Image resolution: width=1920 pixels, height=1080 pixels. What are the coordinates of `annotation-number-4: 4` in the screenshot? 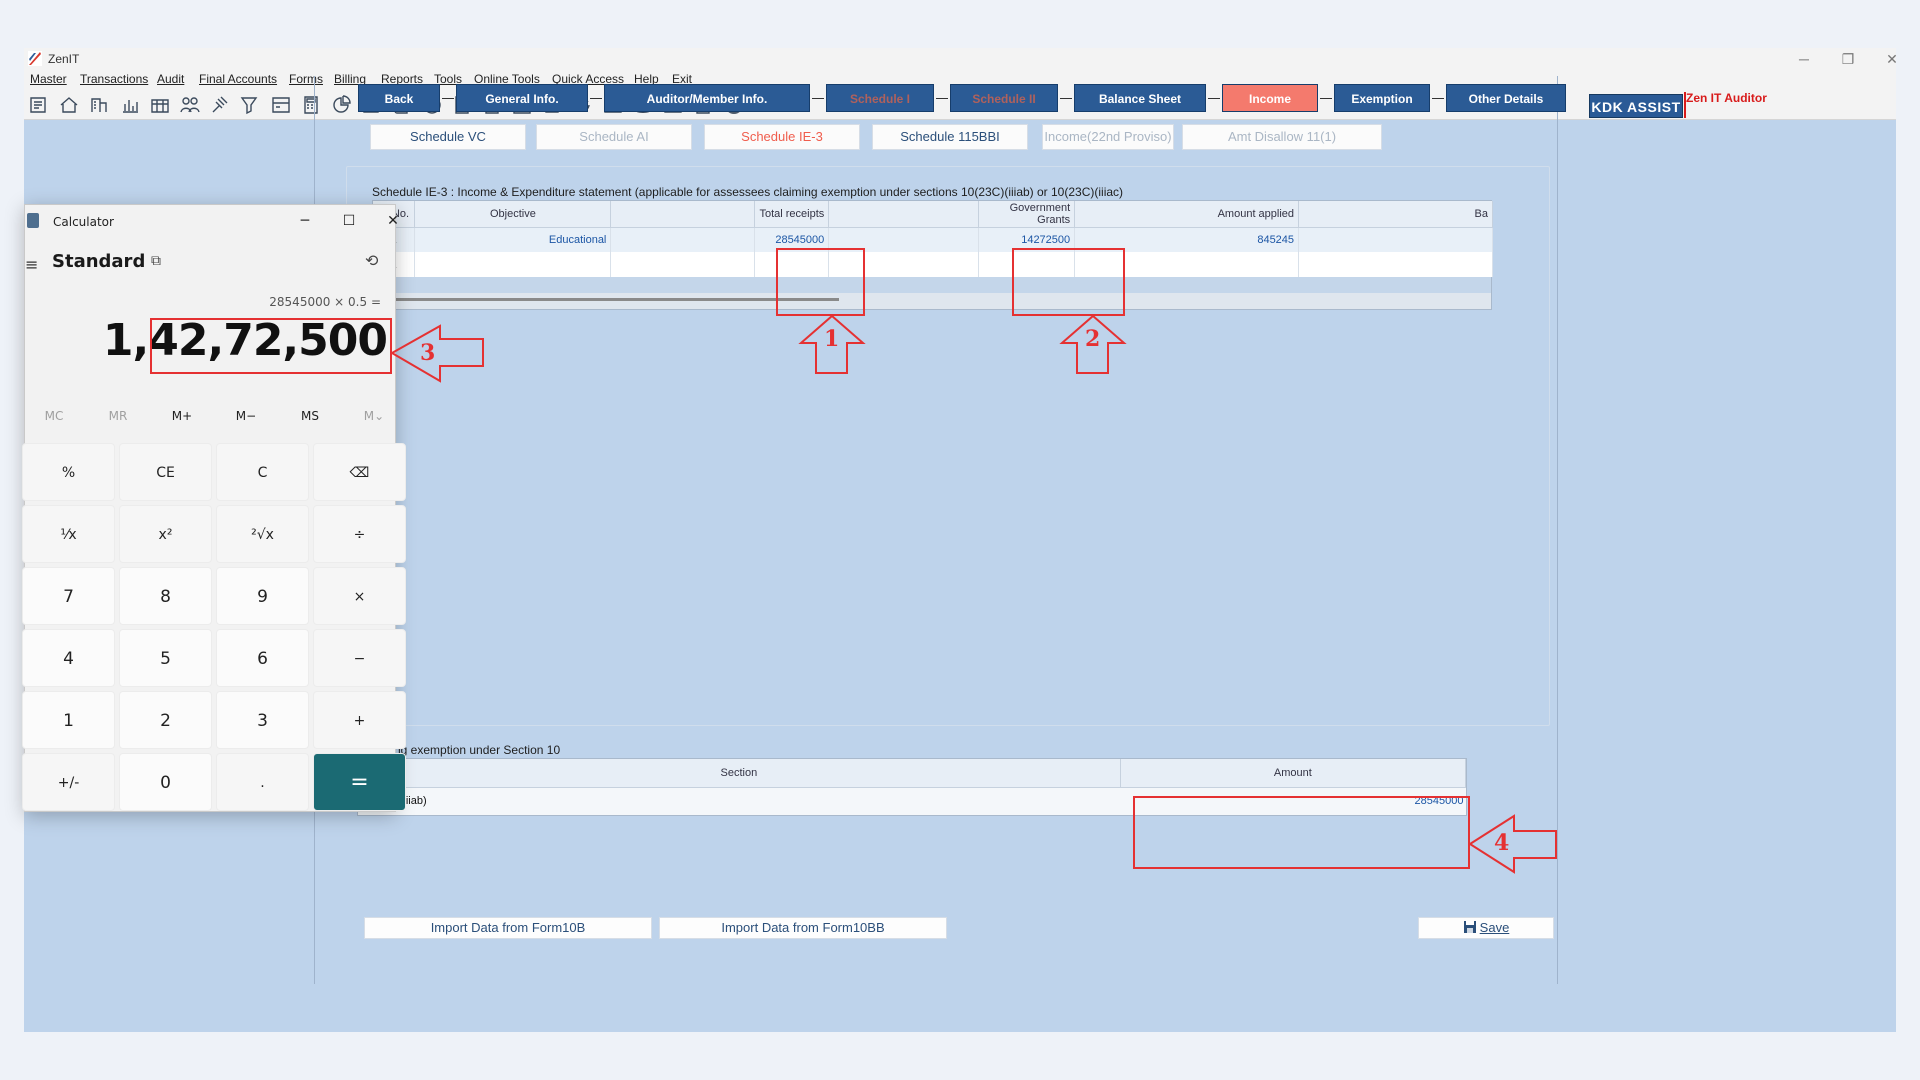 It's located at (1502, 843).